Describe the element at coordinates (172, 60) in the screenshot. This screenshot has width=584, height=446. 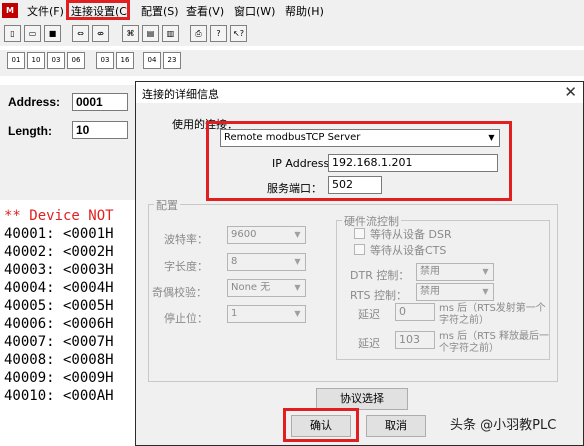
I see `fc16-button: 23` at that location.